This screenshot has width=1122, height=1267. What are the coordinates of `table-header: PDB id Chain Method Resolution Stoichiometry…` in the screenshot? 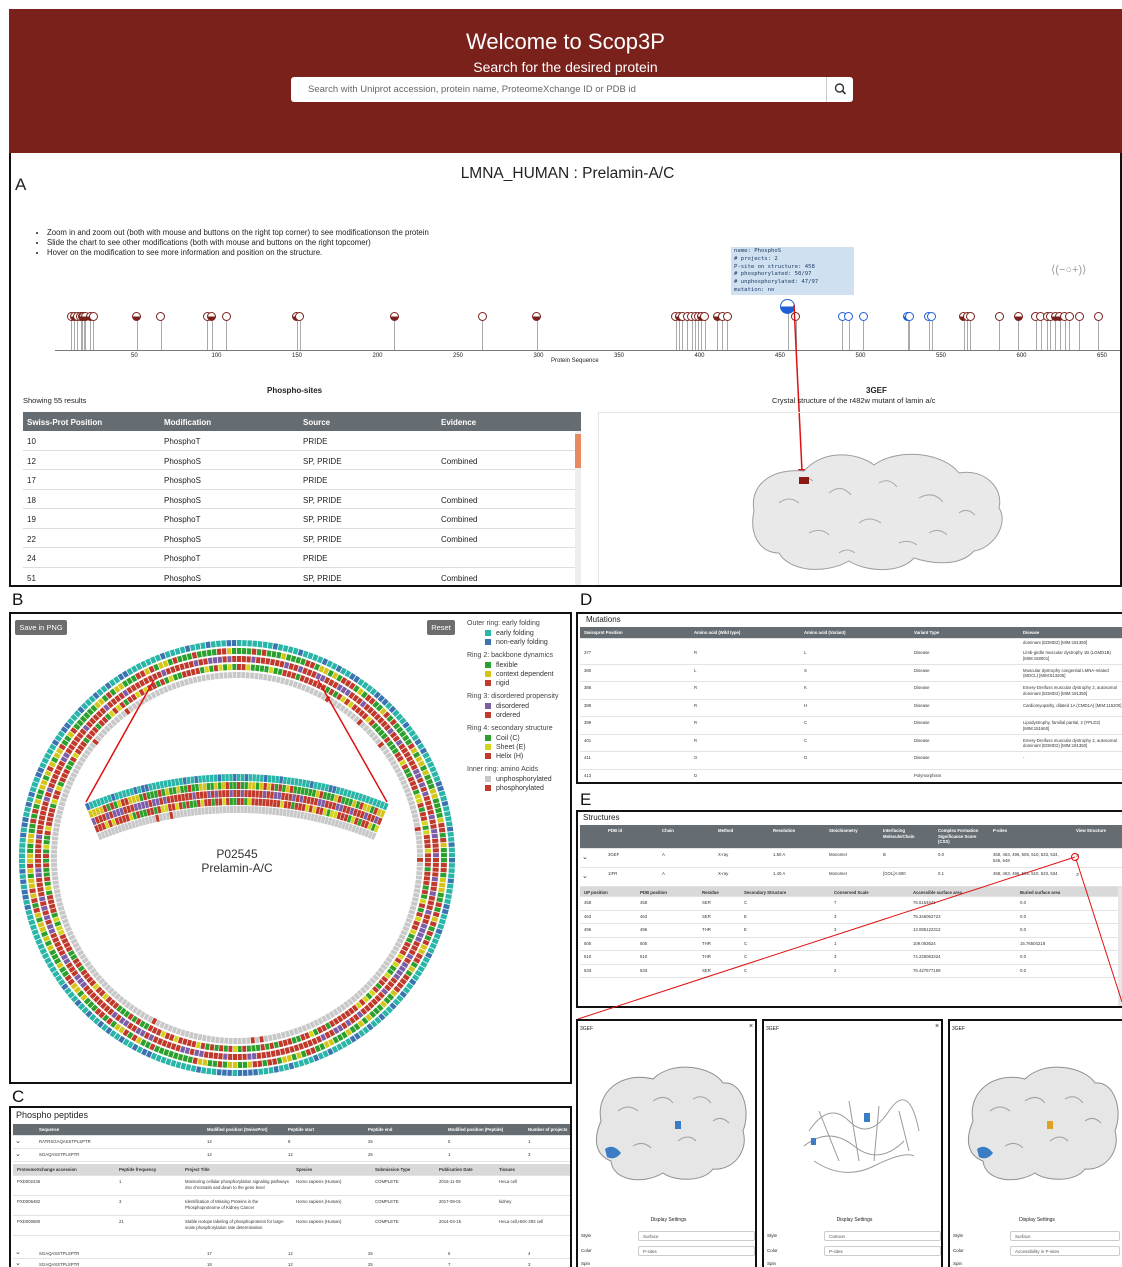 It's located at (851, 837).